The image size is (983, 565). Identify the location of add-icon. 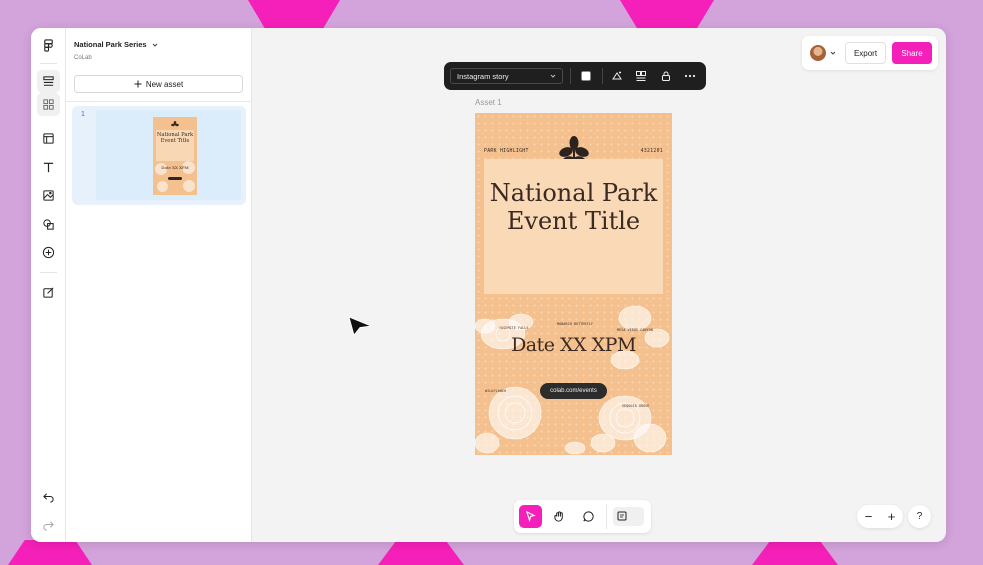
(48, 252).